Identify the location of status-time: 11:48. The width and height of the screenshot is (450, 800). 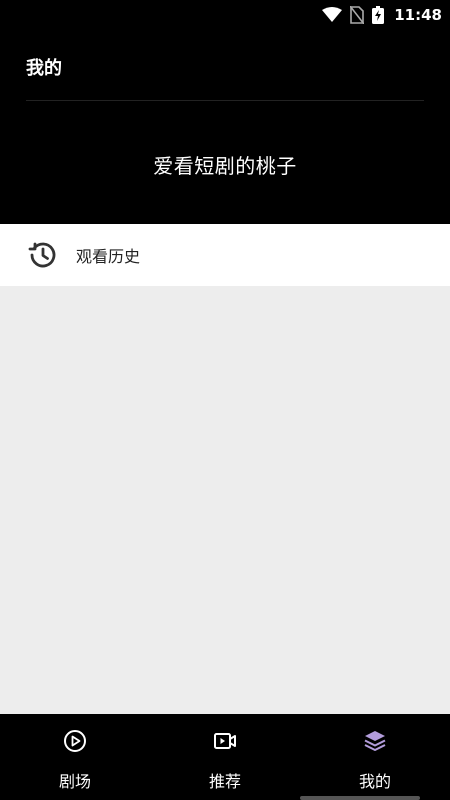
(418, 15).